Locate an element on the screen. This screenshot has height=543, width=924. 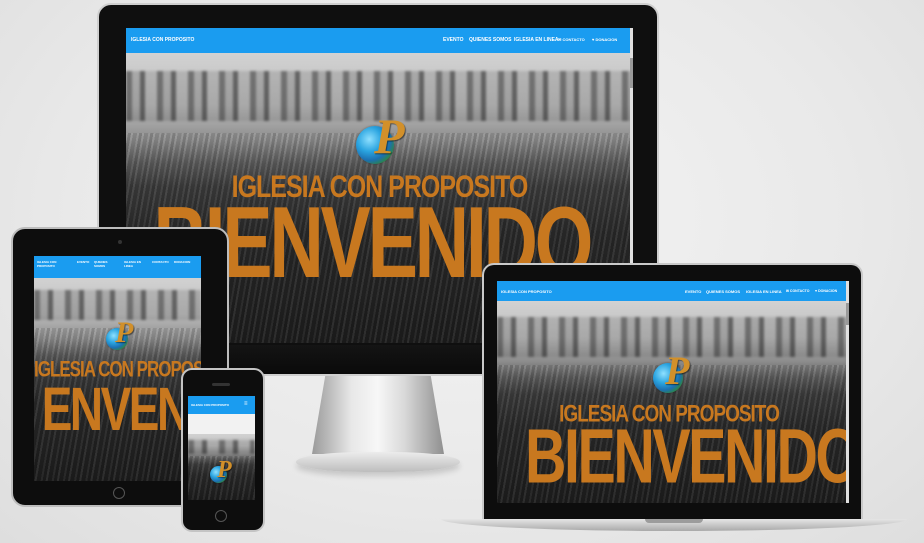
phone-home-button is located at coordinates (221, 516).